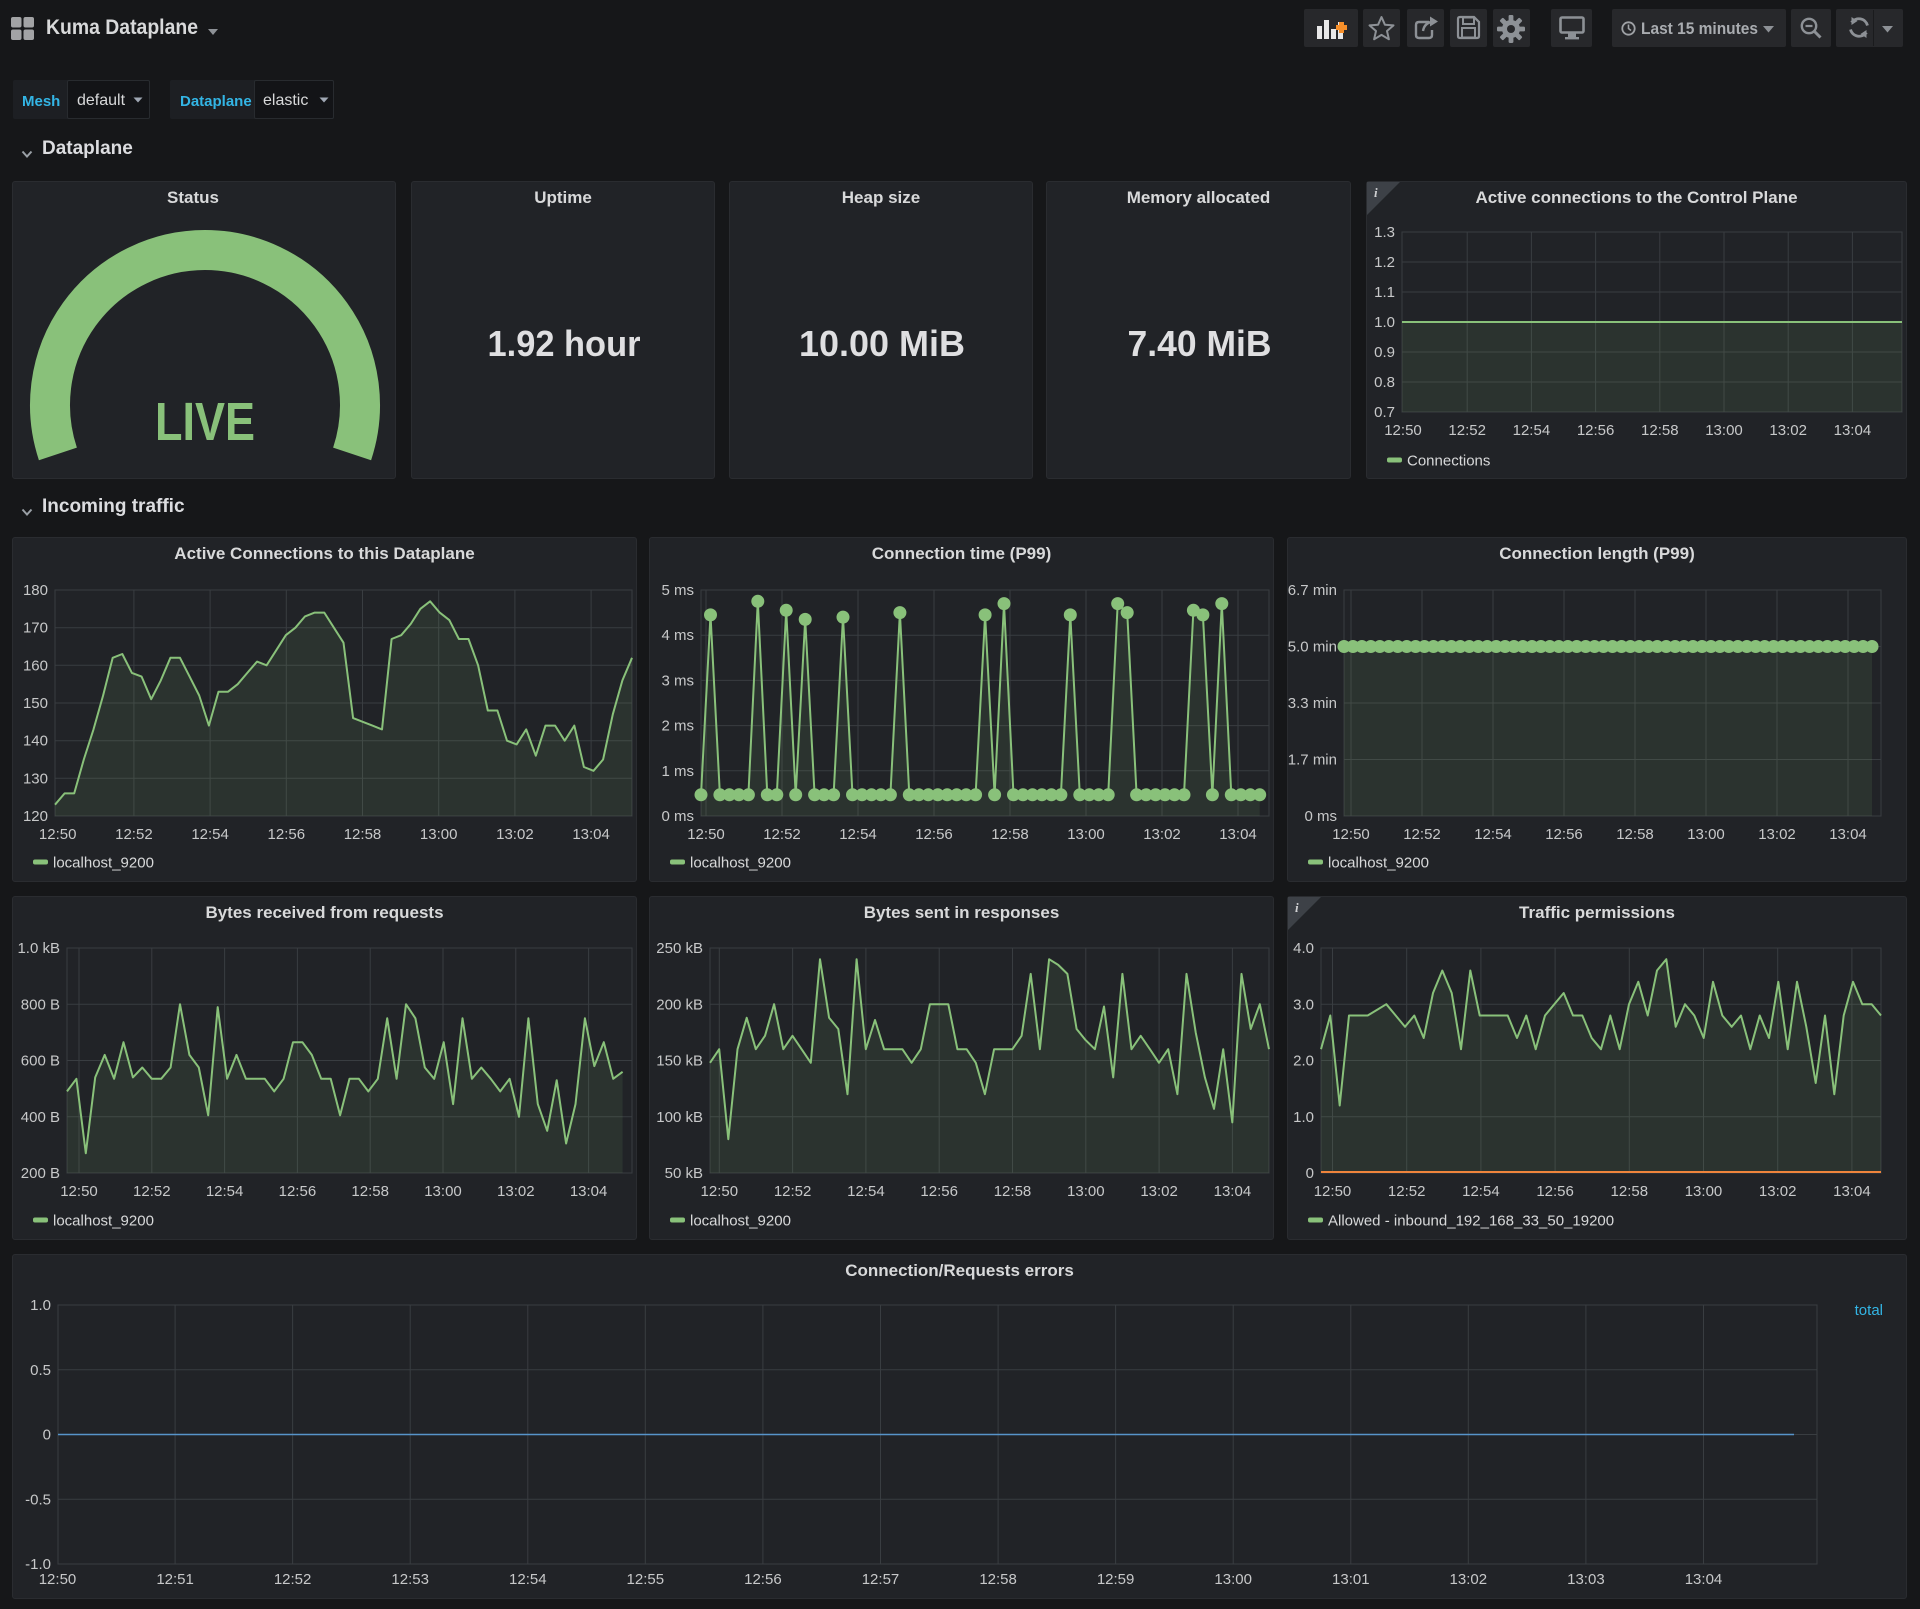 The image size is (1920, 1609). I want to click on svg-text: 1 ms, so click(677, 771).